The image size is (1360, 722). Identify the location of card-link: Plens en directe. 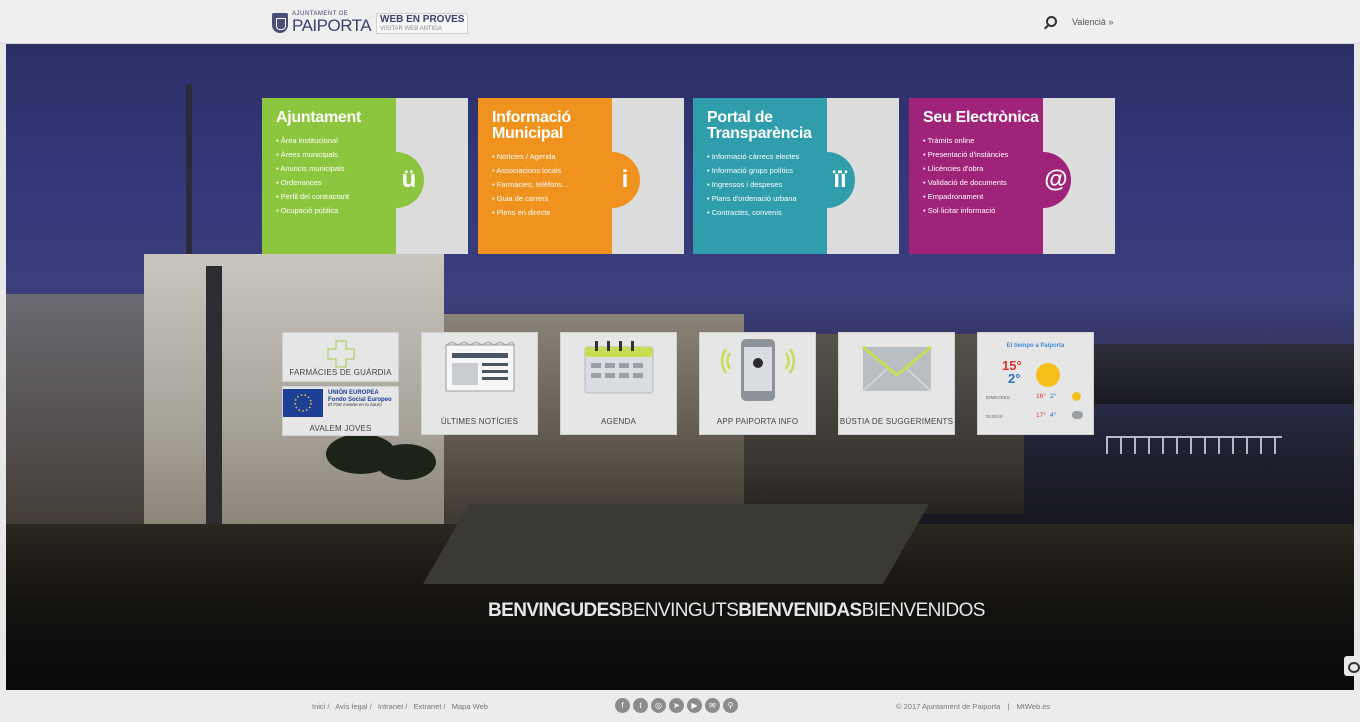
(552, 213).